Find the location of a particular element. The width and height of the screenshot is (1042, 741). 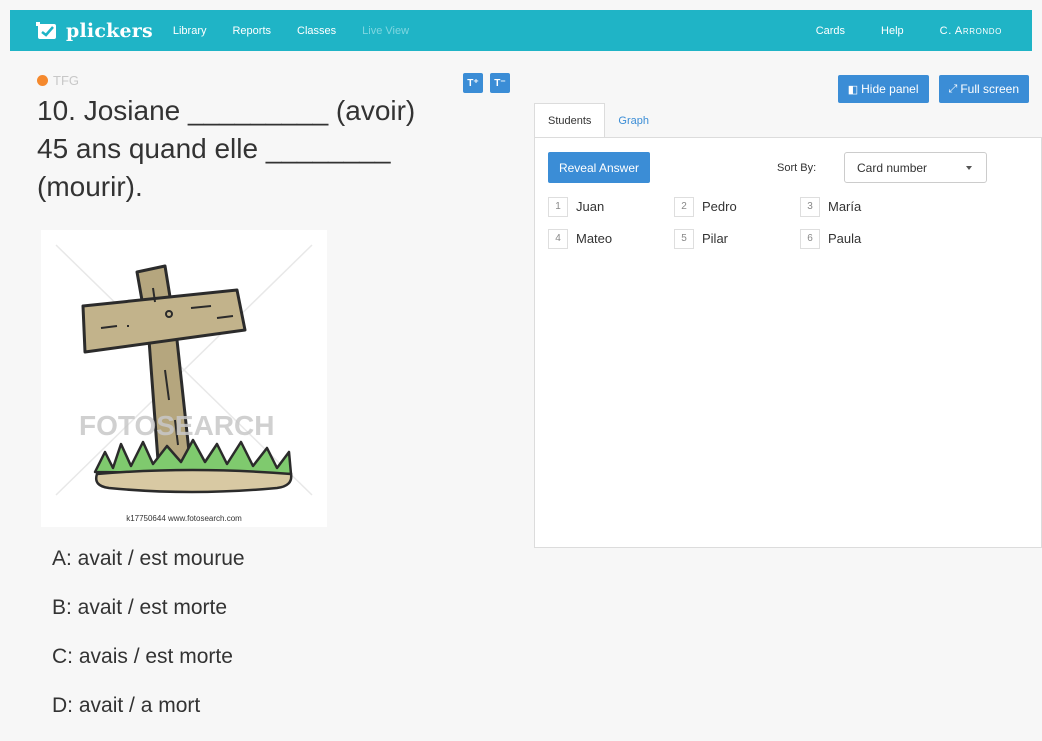

nav-library: Library is located at coordinates (190, 31).